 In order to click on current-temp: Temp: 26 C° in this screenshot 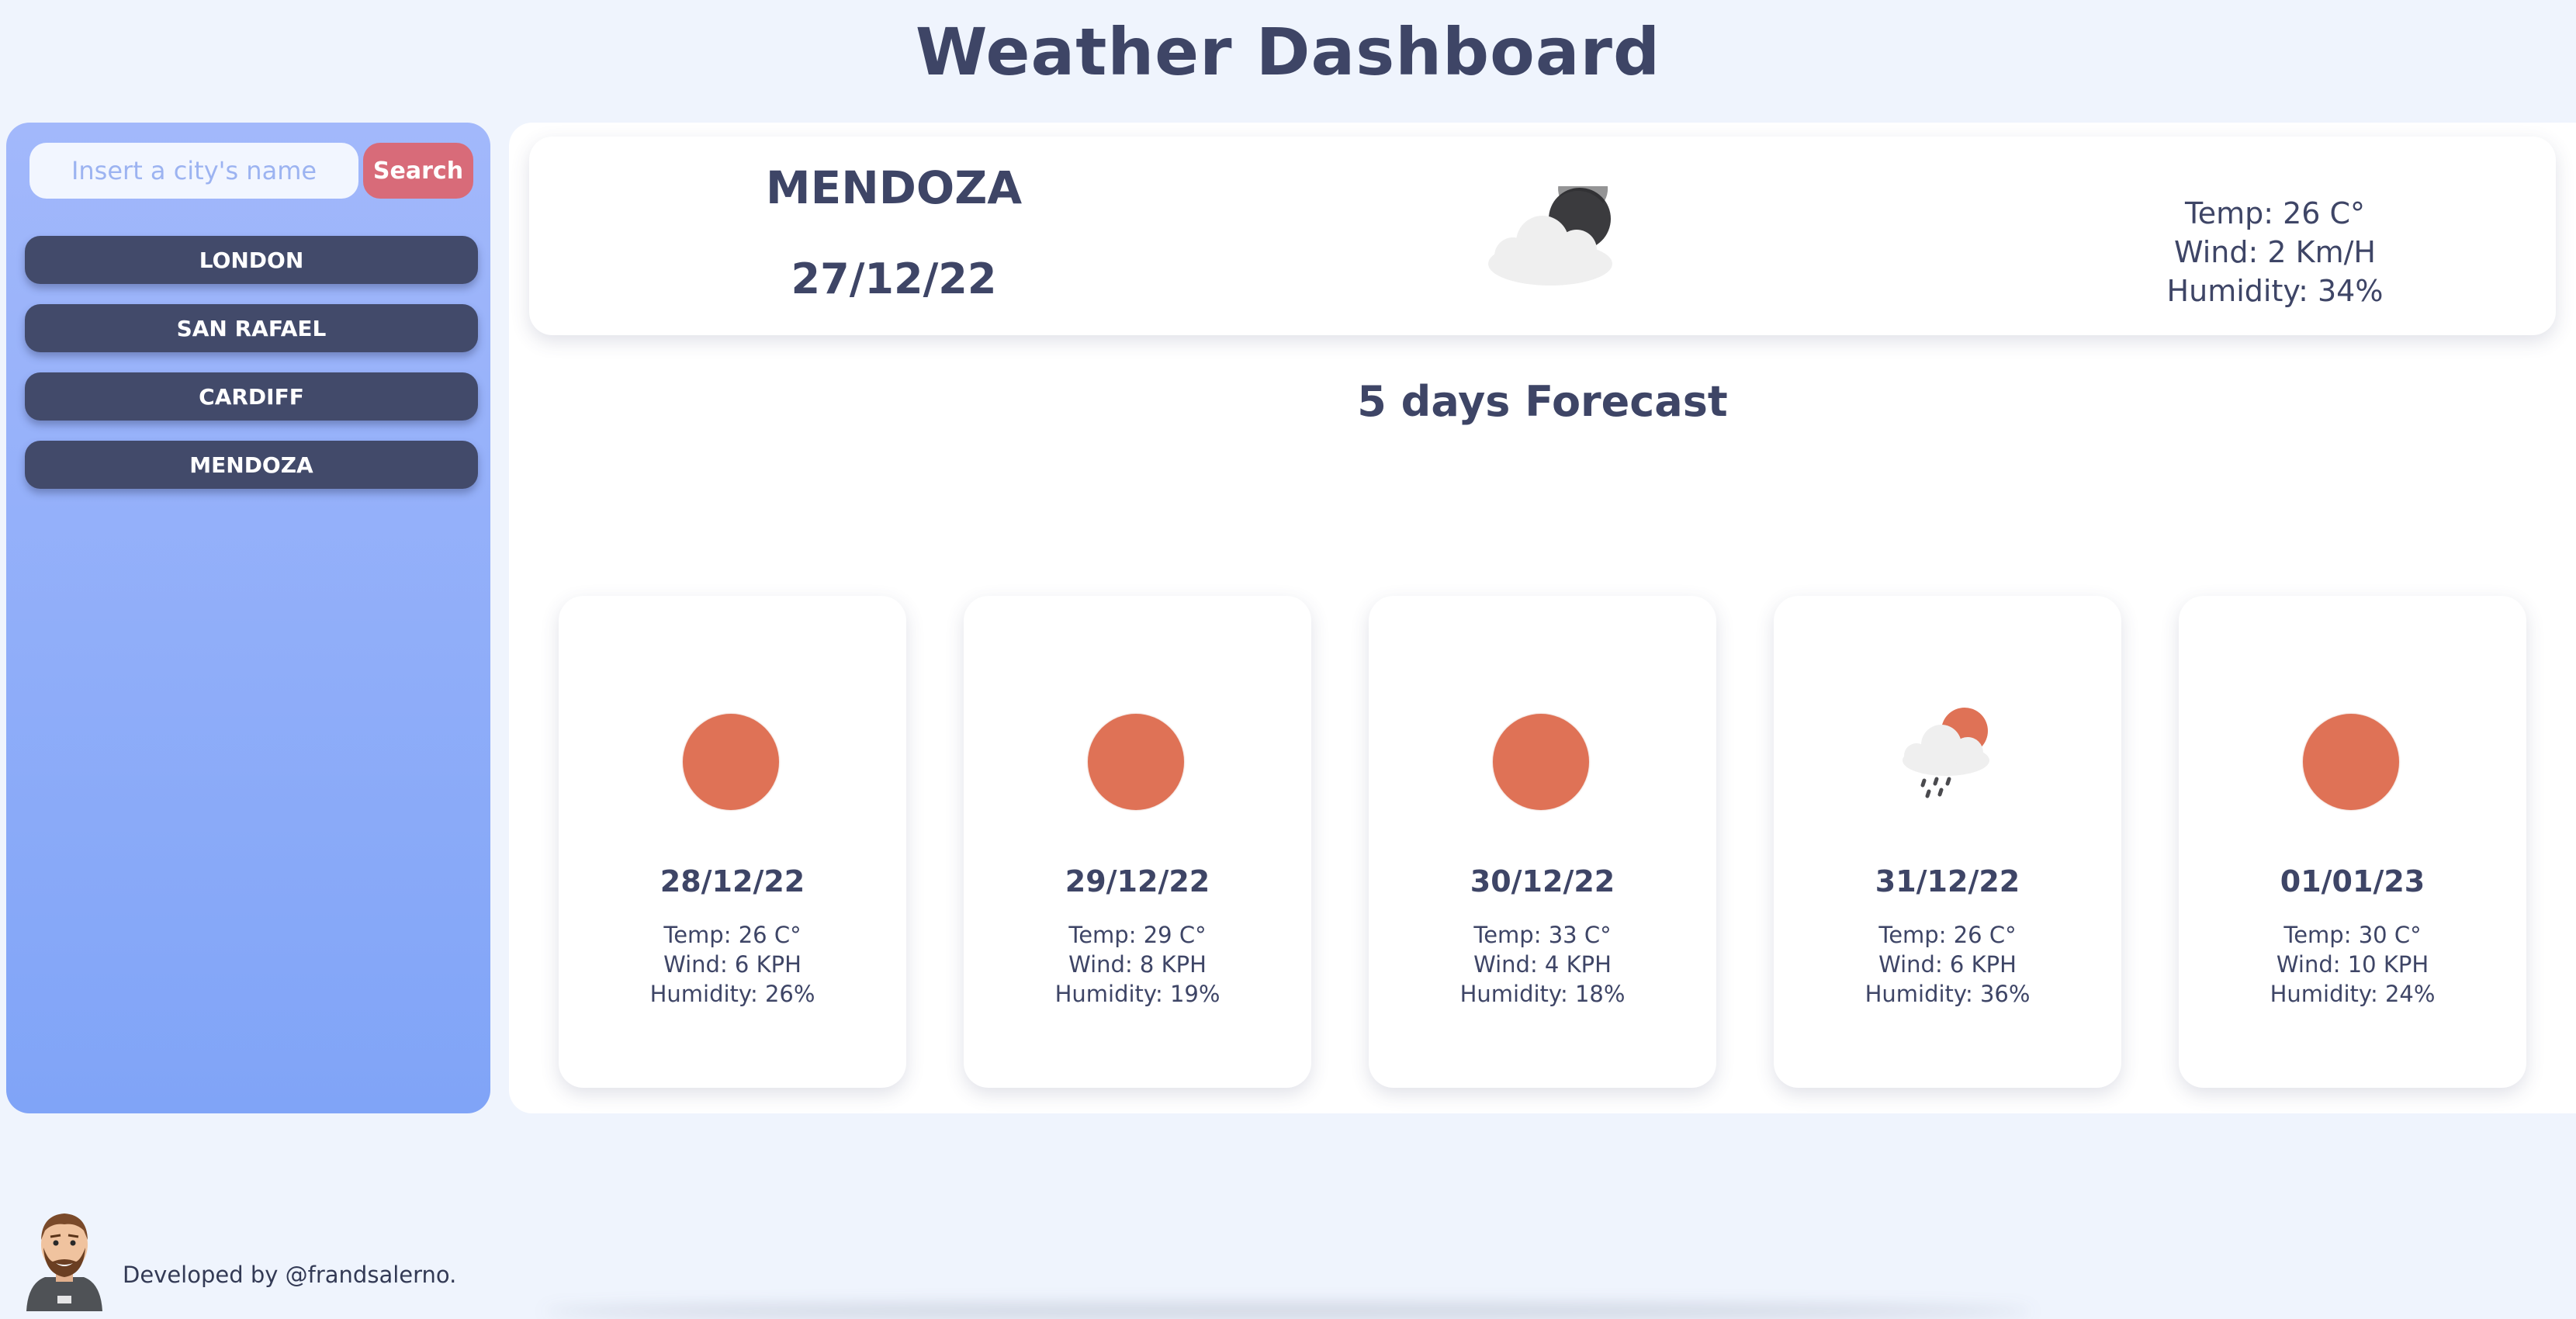, I will do `click(2275, 213)`.